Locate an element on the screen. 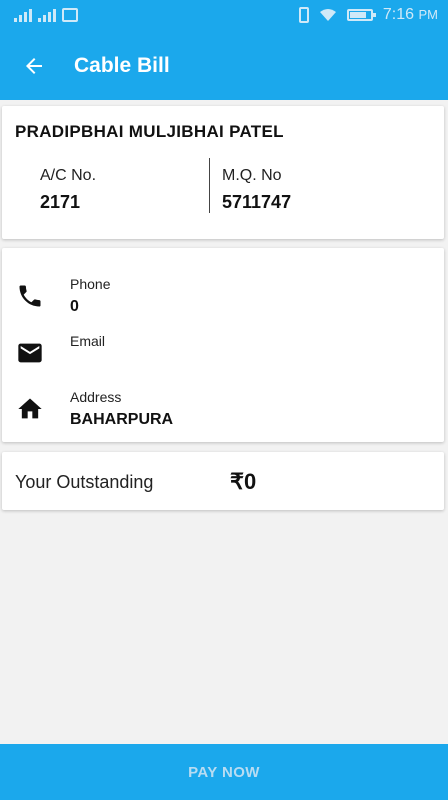  status-bar: 7:16 PM is located at coordinates (224, 16).